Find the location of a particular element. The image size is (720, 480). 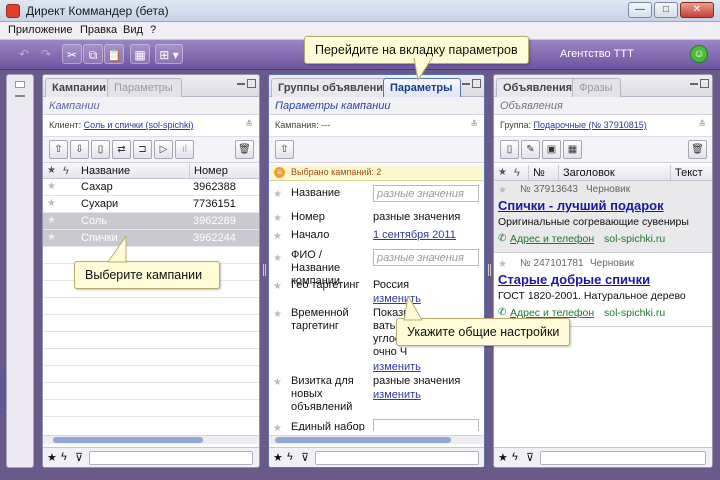

agency-user-icon: ☺ is located at coordinates (699, 54).